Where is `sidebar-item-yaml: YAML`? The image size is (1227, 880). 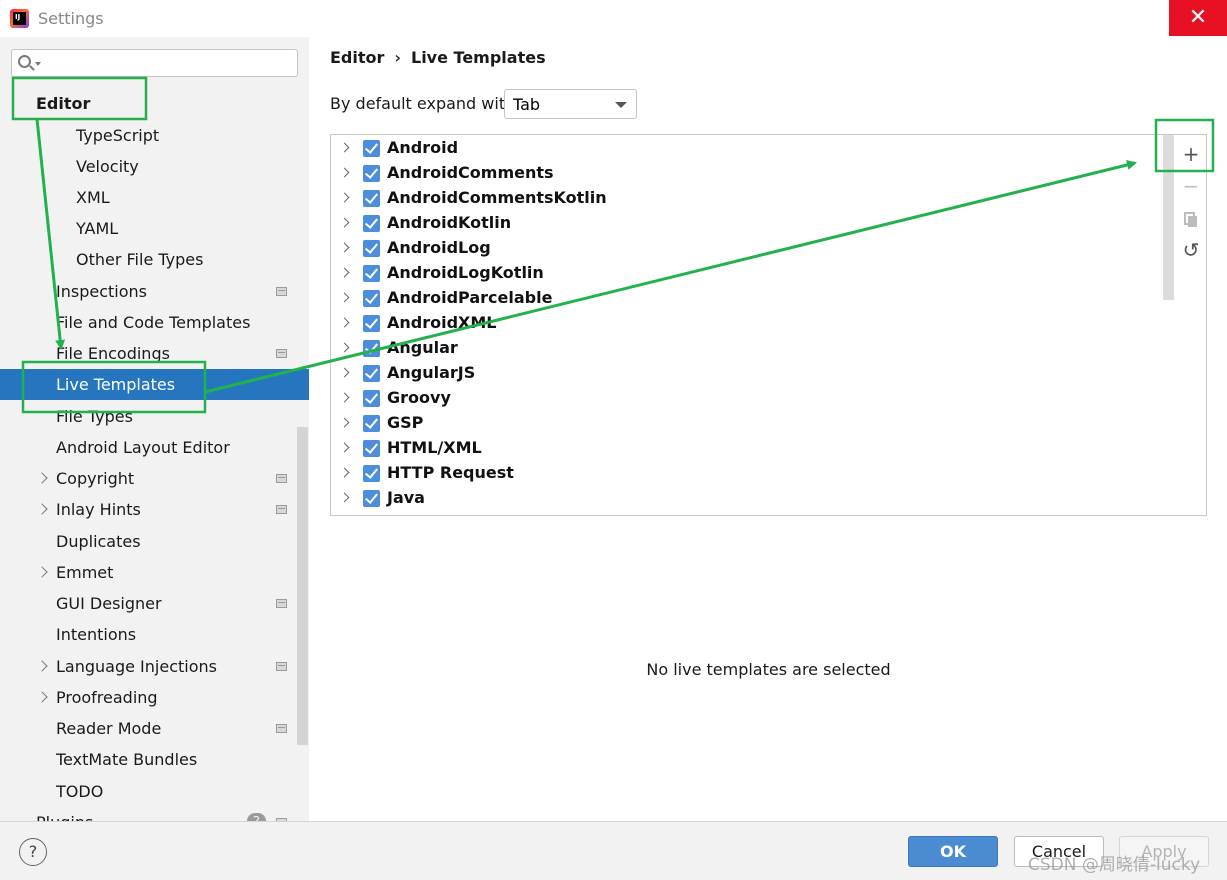
sidebar-item-yaml: YAML is located at coordinates (154, 228).